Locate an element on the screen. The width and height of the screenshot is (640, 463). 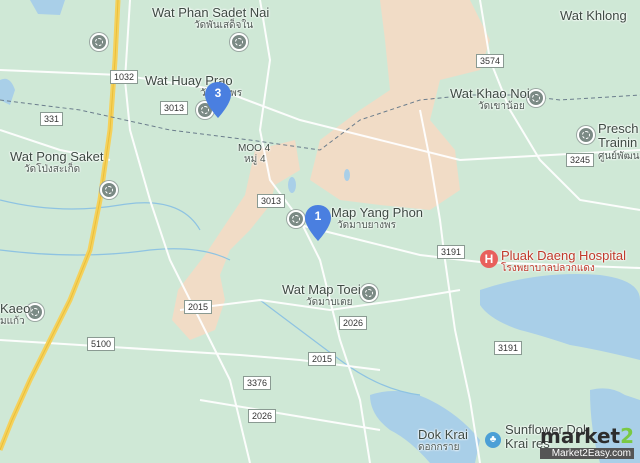
place-label-moo-4: MOO 4 หมู่ 4 is located at coordinates (254, 154).